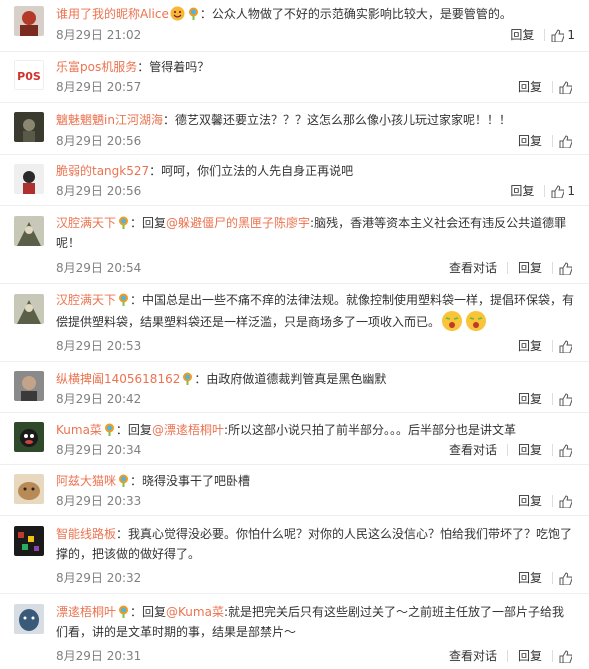  Describe the element at coordinates (99, 35) in the screenshot. I see `comment-time: 8月29日 21:02` at that location.